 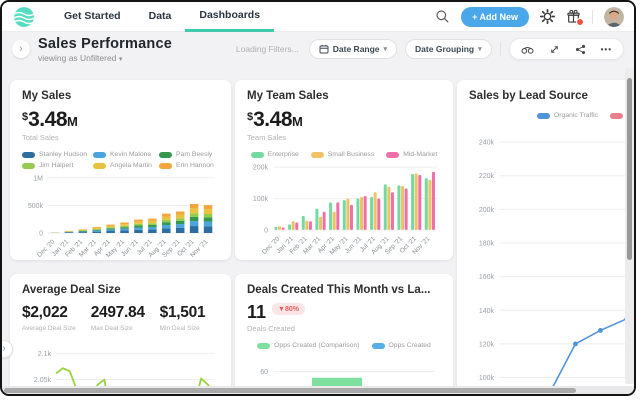 I want to click on card-title: My Team Sales, so click(x=288, y=96).